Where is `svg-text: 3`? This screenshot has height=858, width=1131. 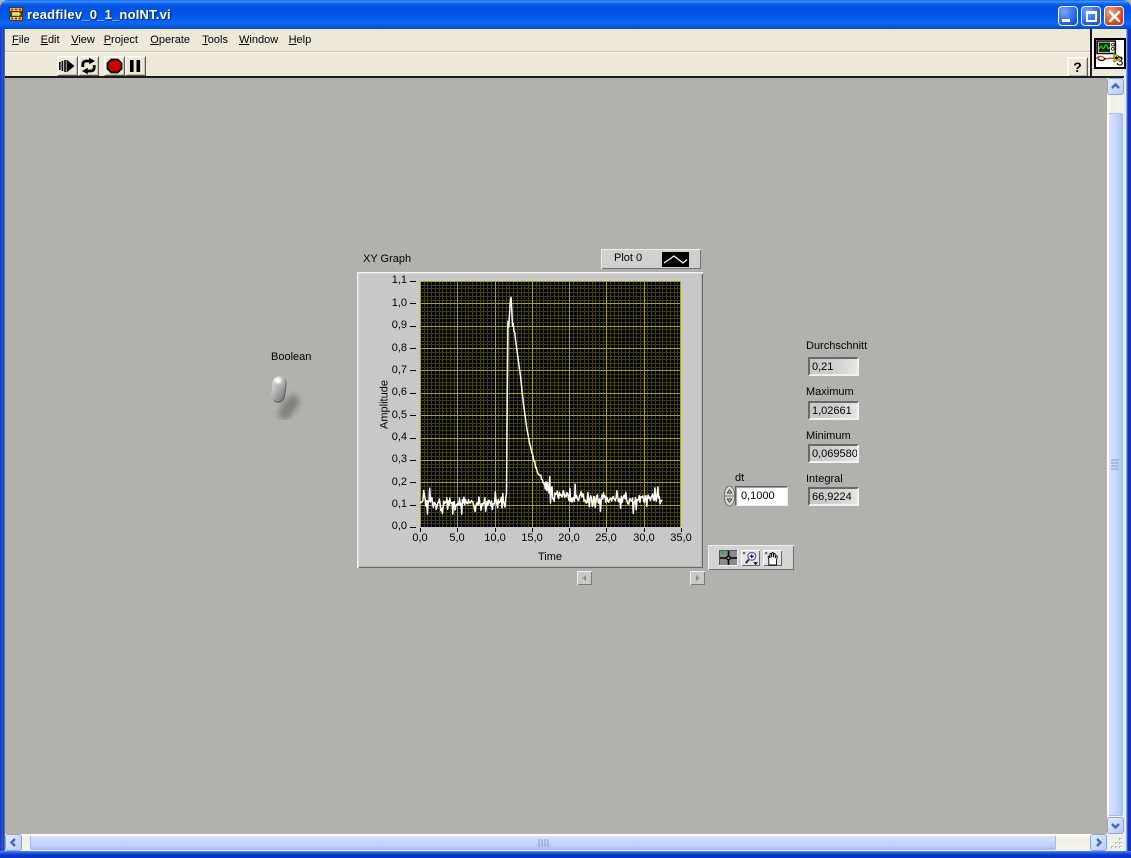
svg-text: 3 is located at coordinates (1119, 60).